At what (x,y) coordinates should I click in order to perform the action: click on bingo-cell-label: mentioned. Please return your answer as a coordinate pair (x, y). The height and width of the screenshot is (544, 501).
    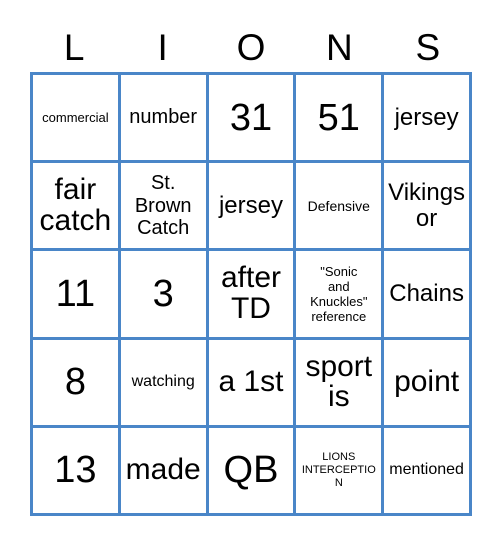
    Looking at the image, I should click on (426, 470).